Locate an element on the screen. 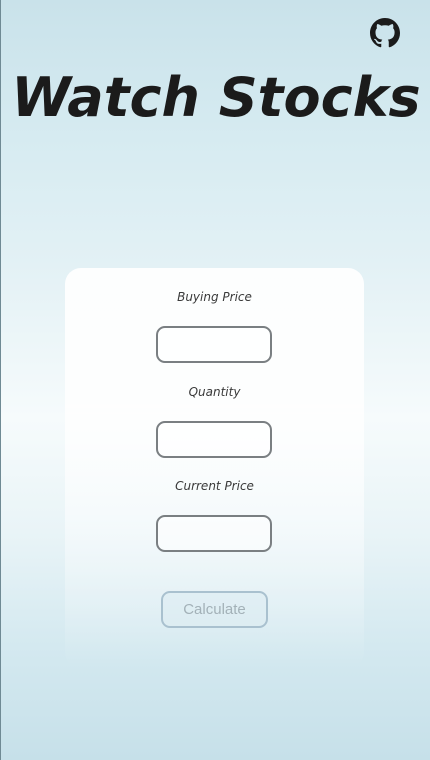 The height and width of the screenshot is (760, 430). github-icon is located at coordinates (385, 33).